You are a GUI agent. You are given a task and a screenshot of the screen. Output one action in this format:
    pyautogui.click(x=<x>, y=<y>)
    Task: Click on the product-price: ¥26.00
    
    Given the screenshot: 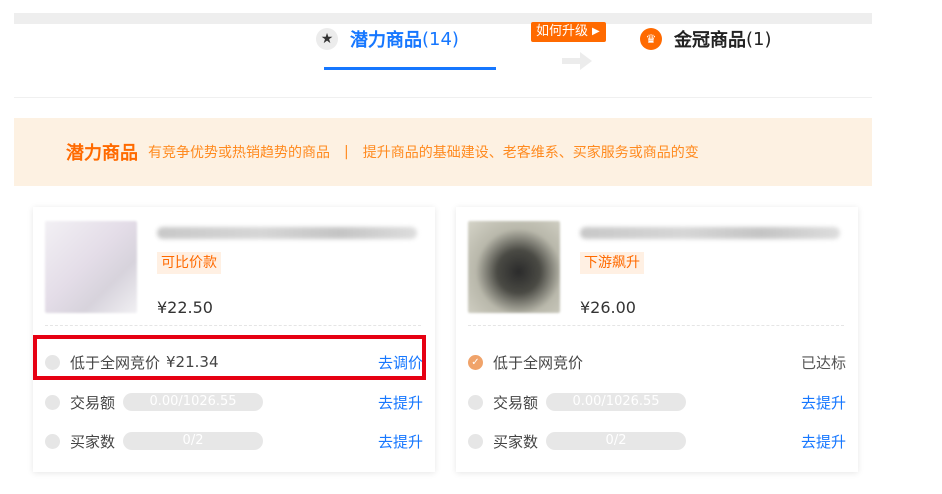 What is the action you would take?
    pyautogui.click(x=608, y=307)
    